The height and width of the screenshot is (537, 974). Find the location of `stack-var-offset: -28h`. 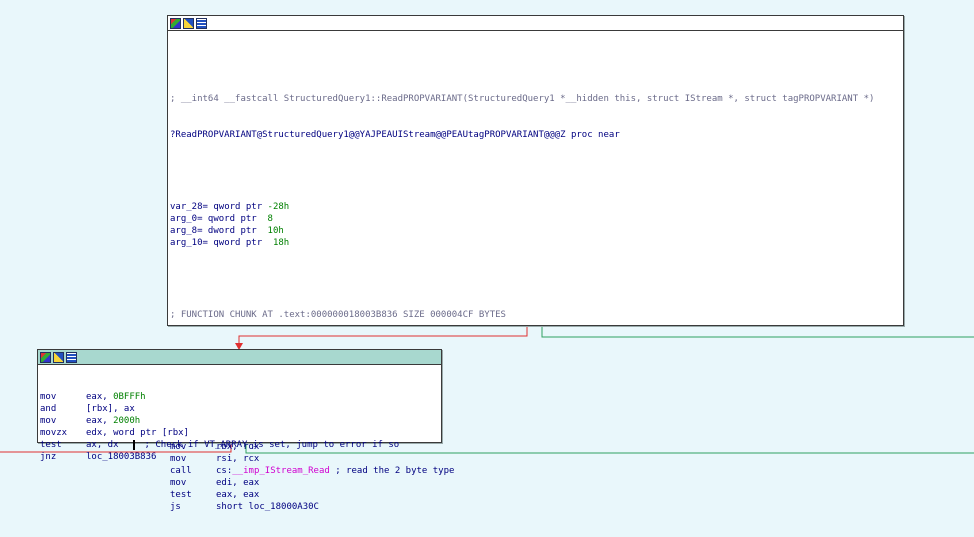

stack-var-offset: -28h is located at coordinates (278, 207).